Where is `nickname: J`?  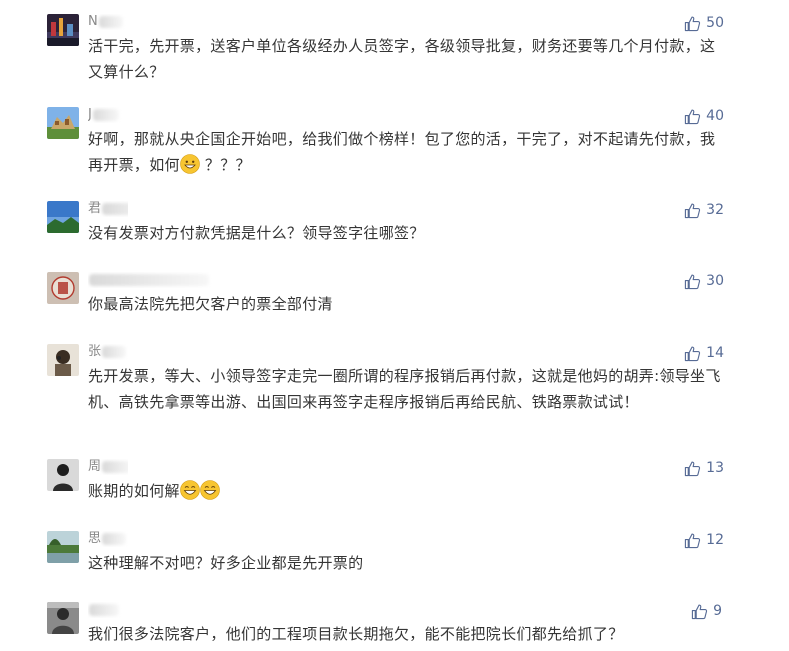
nickname: J is located at coordinates (108, 115).